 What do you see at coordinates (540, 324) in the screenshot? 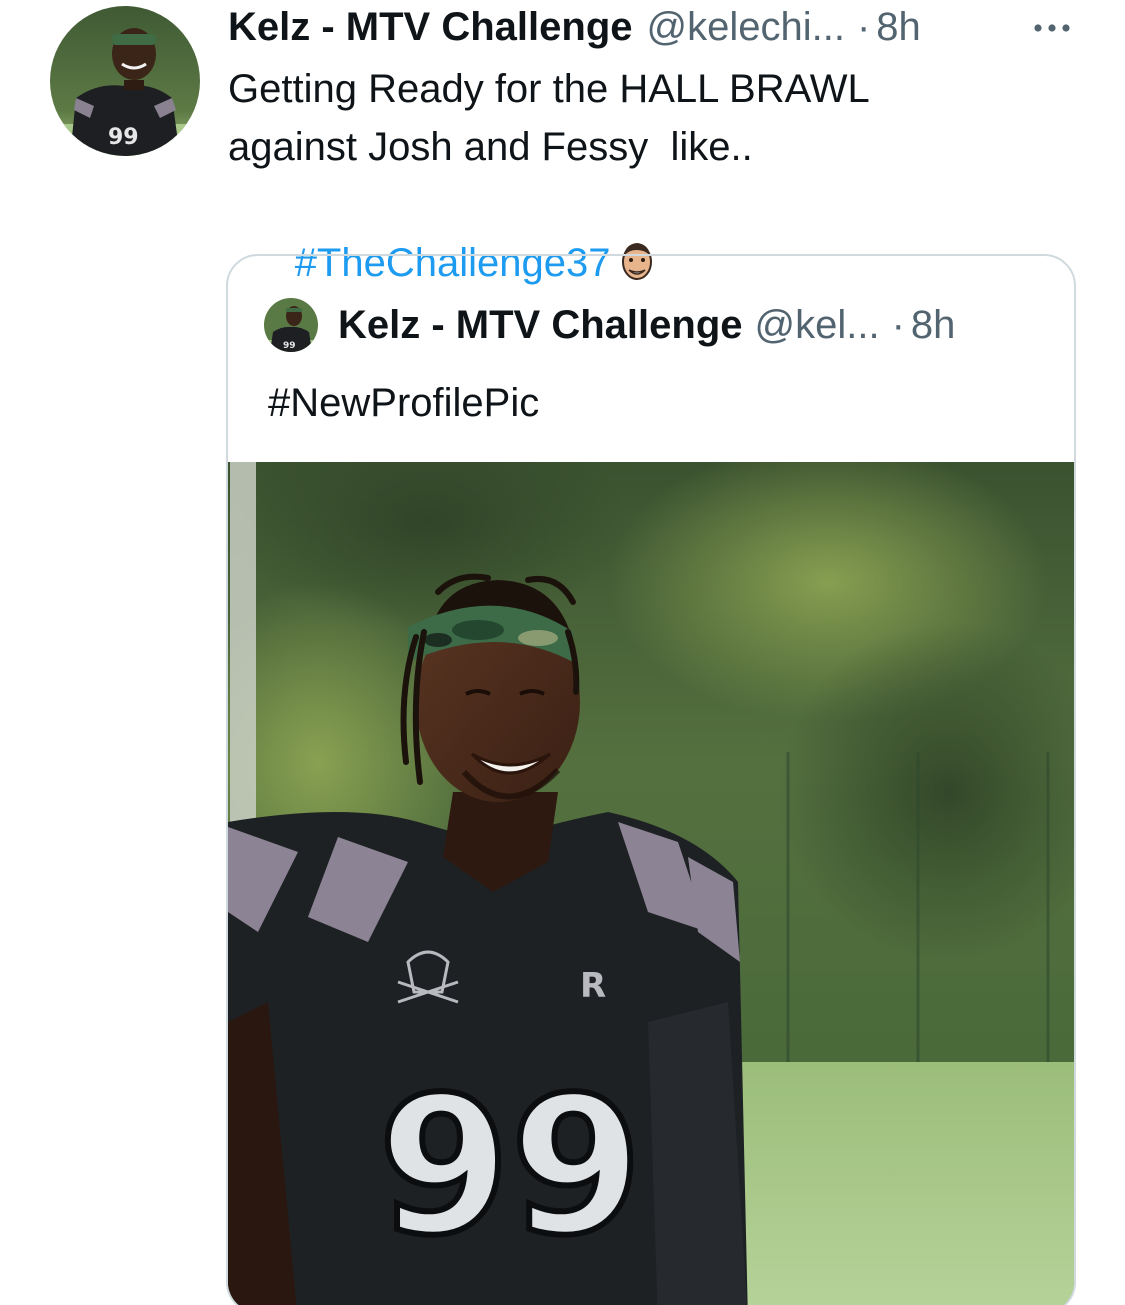
I see `quoted-author-name: Kelz - MTV Challenge` at bounding box center [540, 324].